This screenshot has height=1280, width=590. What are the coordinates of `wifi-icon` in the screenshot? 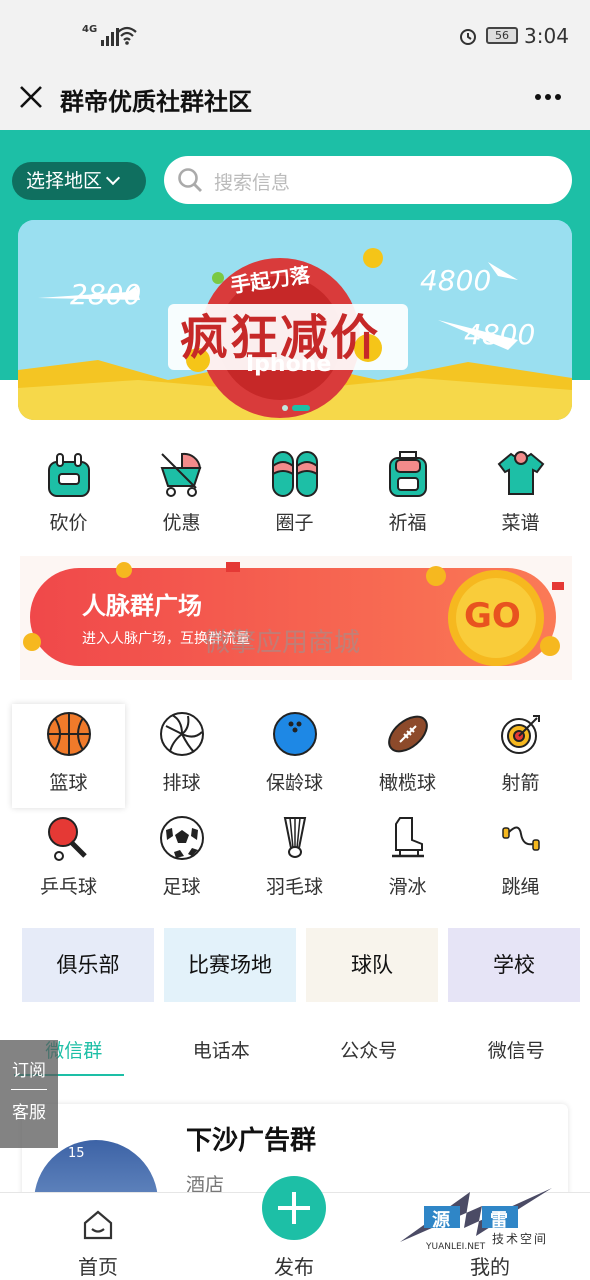 It's located at (127, 35).